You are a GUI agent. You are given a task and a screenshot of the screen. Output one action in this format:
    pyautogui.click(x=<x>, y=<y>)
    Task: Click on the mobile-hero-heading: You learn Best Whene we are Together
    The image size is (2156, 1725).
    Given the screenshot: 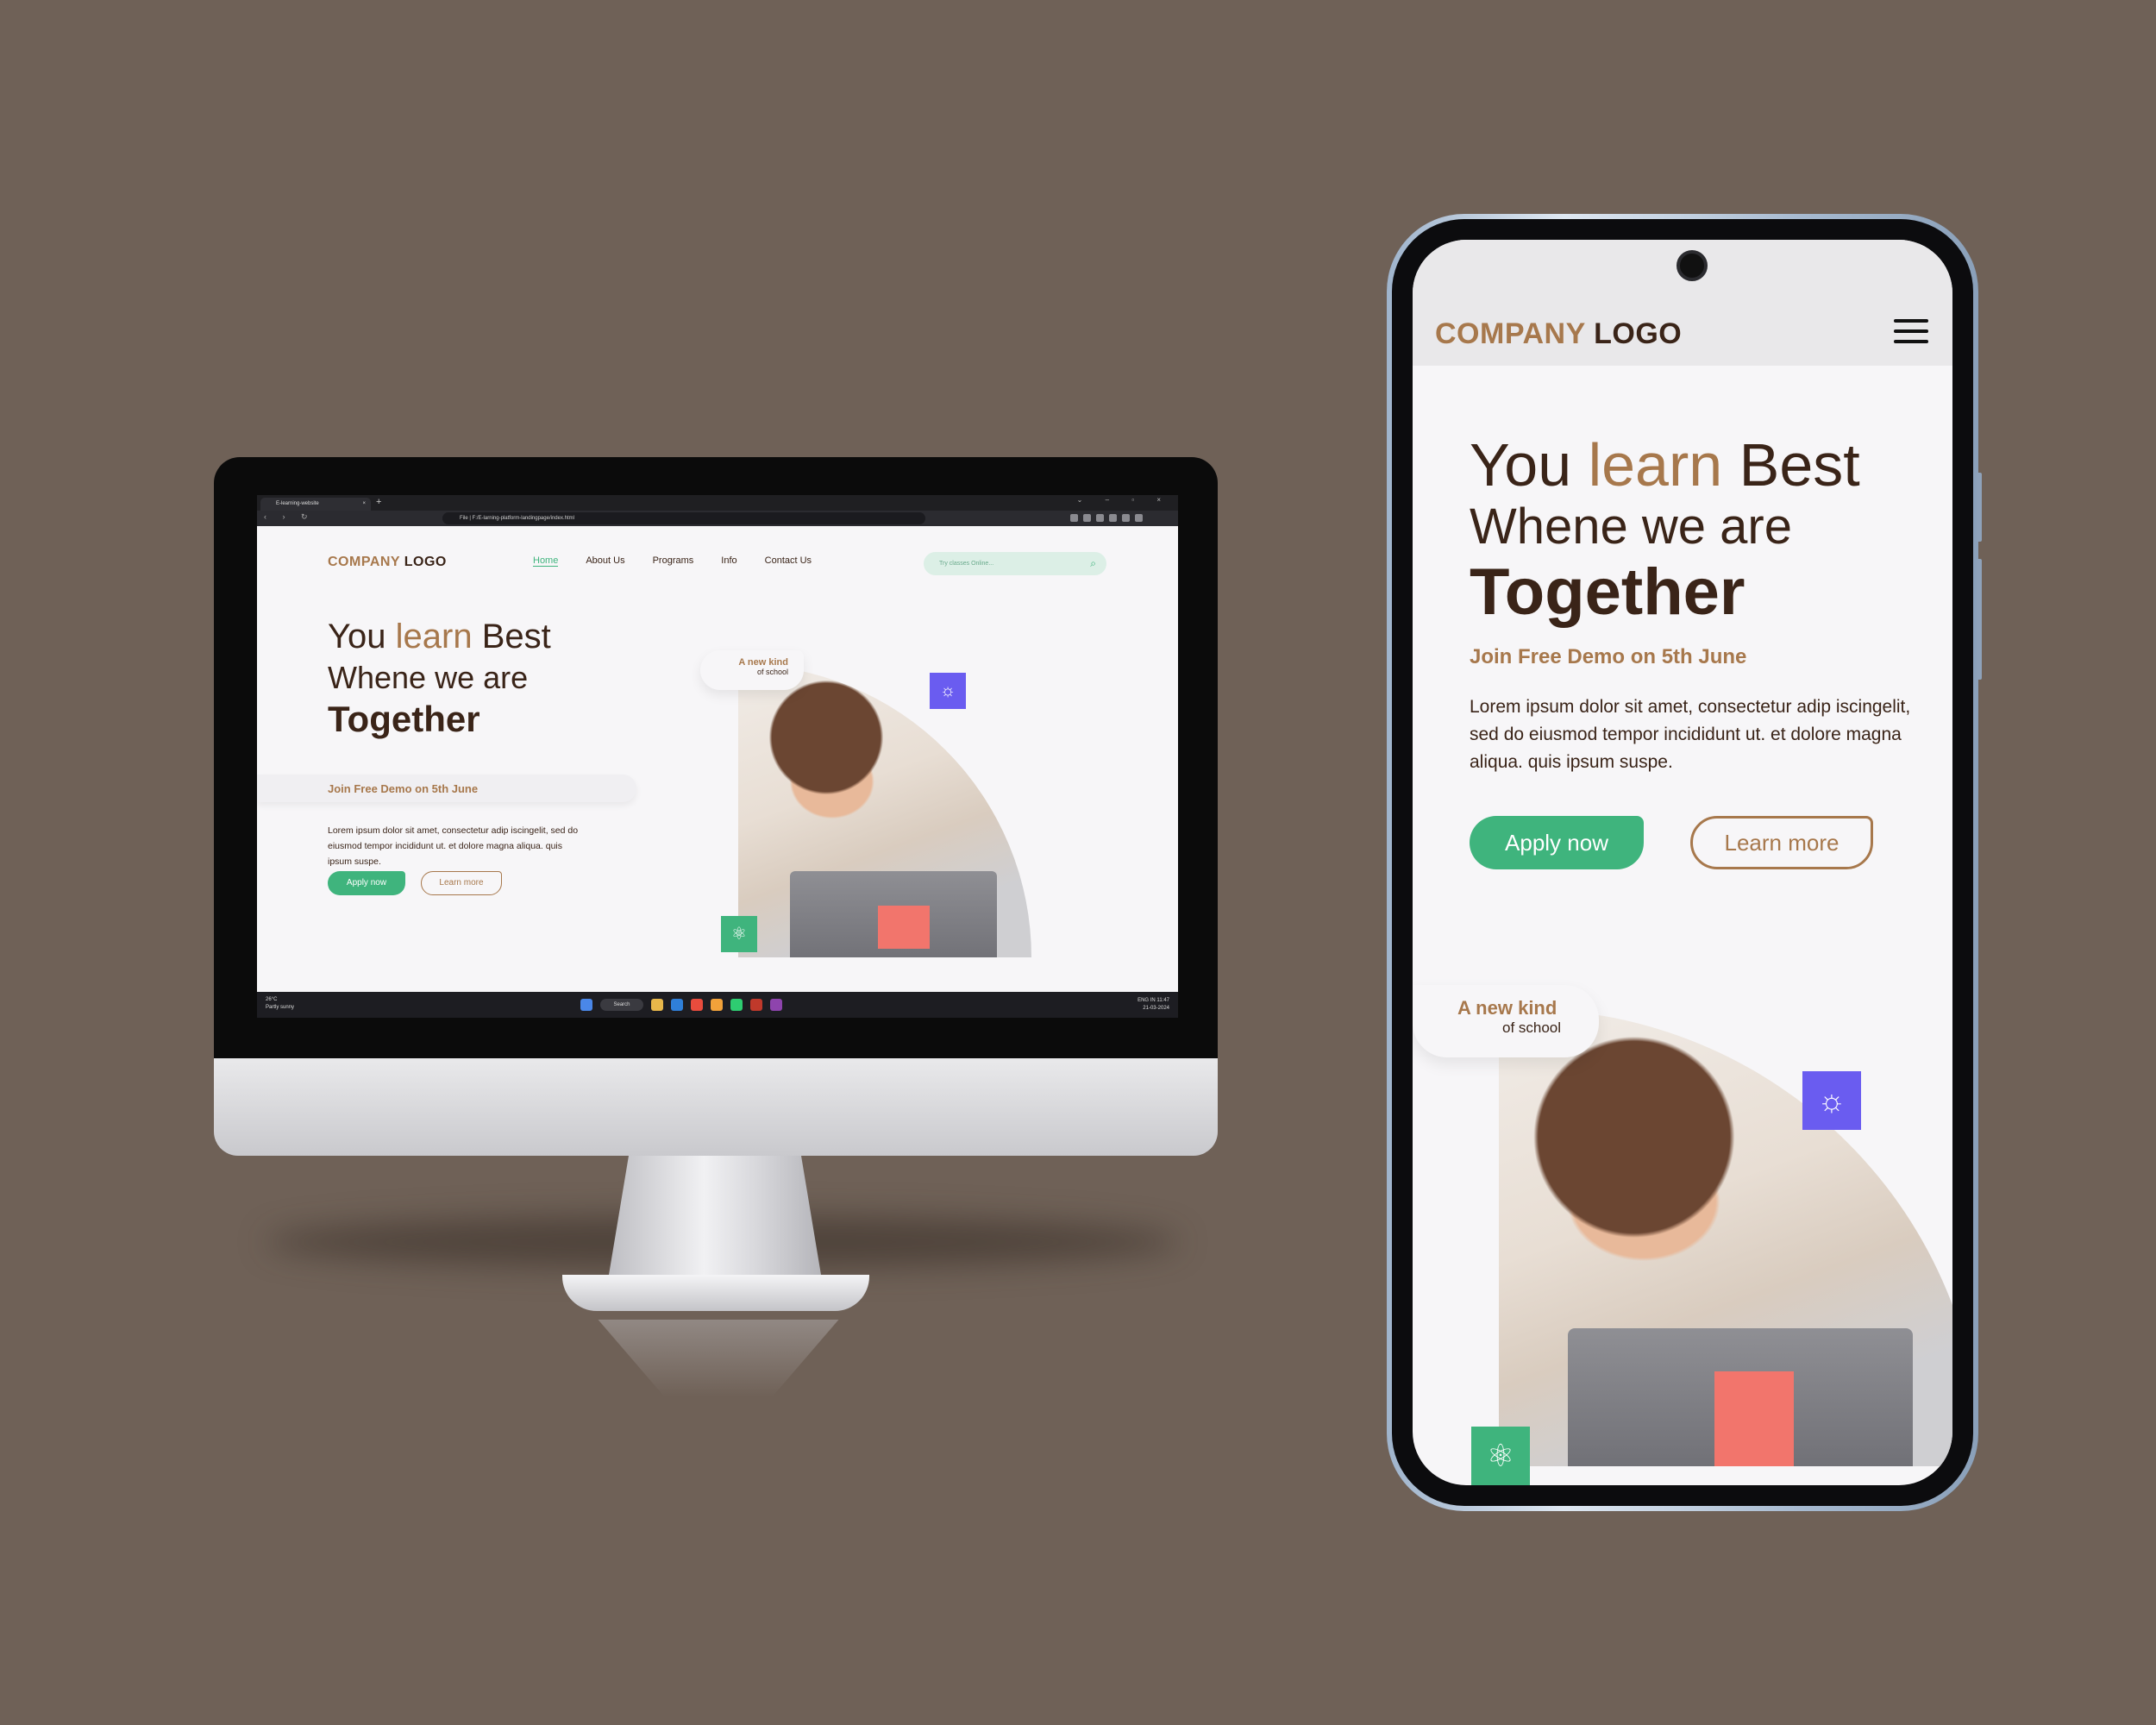 What is the action you would take?
    pyautogui.click(x=1665, y=531)
    